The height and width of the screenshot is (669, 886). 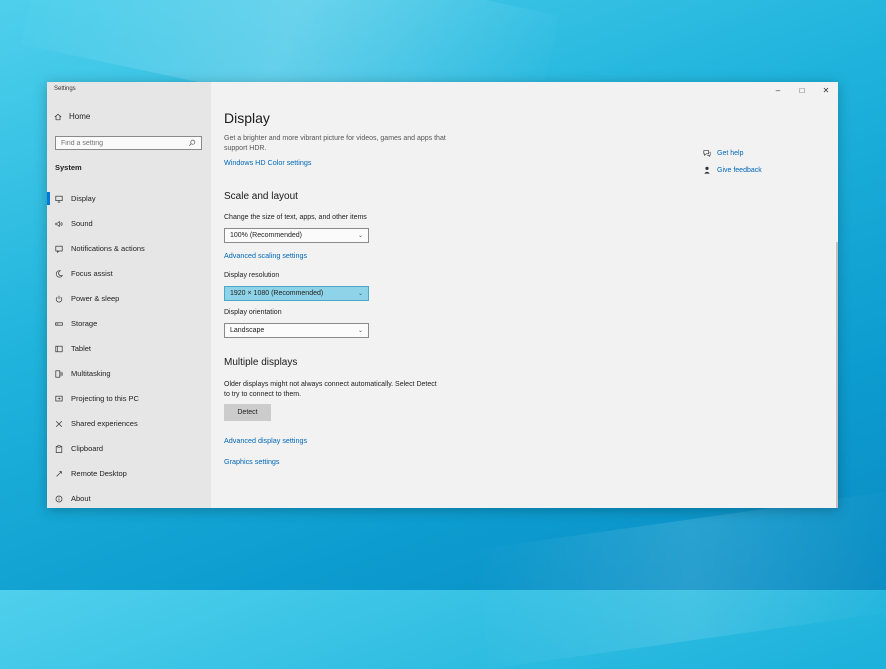 I want to click on give-feedback-link: Give feedback, so click(x=732, y=170).